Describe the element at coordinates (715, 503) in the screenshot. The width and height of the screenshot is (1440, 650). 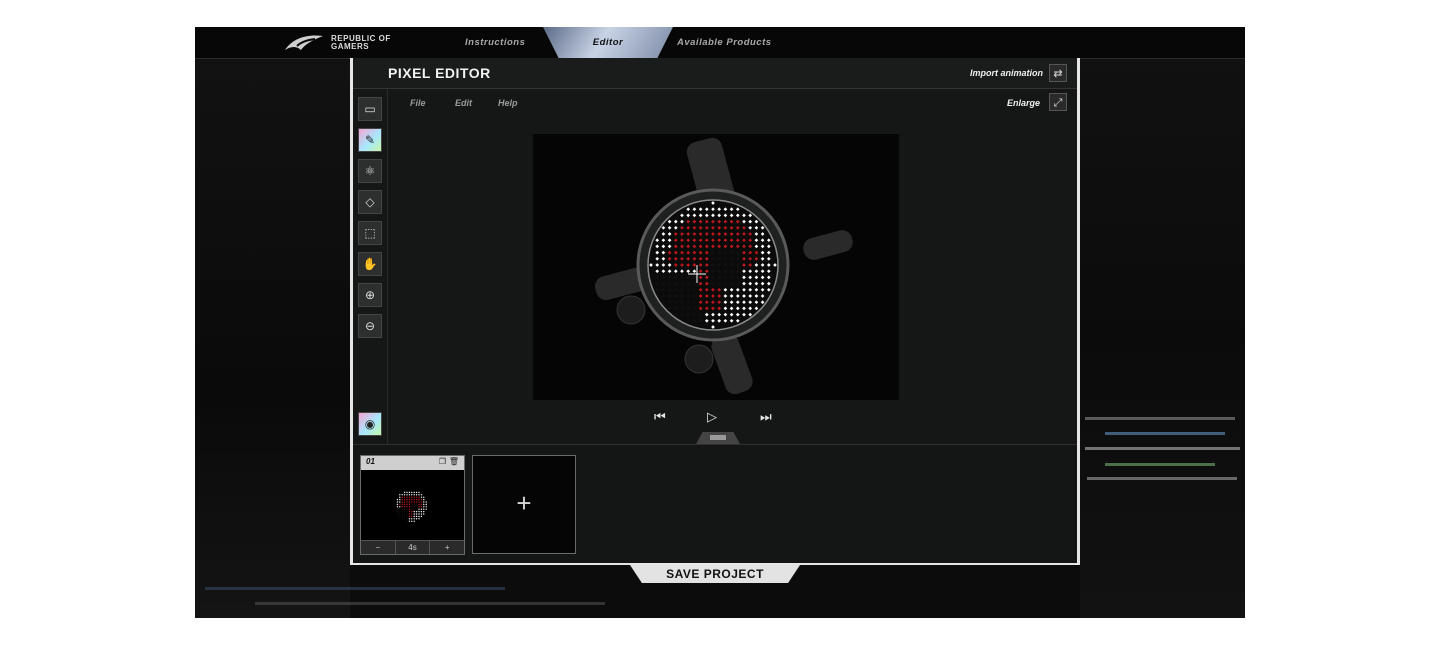
I see `timeline-strip: 01 ❐ 🗑 − 4s + +` at that location.